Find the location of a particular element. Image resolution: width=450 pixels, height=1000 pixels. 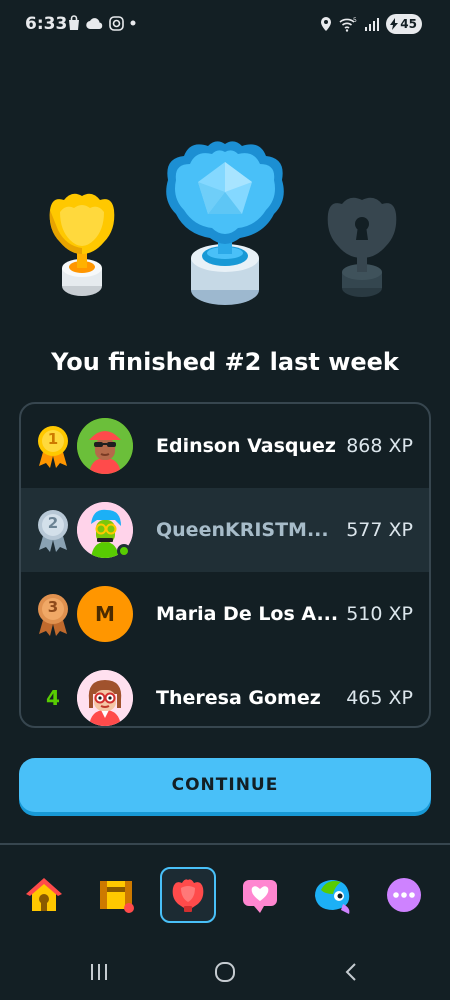

leaderboard-row-current-user: 2 QueenKRISTM... 577 XP is located at coordinates (225, 530).